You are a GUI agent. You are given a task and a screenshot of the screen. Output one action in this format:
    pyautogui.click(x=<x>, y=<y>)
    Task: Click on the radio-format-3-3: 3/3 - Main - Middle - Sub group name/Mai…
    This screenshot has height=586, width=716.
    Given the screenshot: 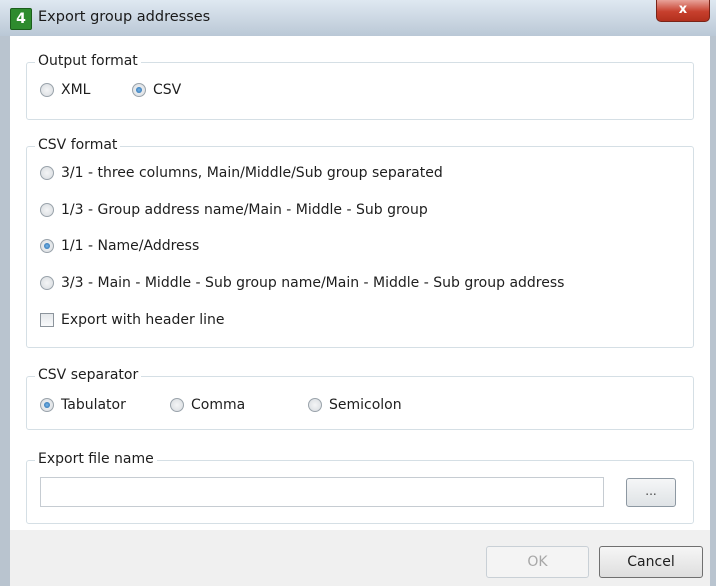 What is the action you would take?
    pyautogui.click(x=302, y=283)
    